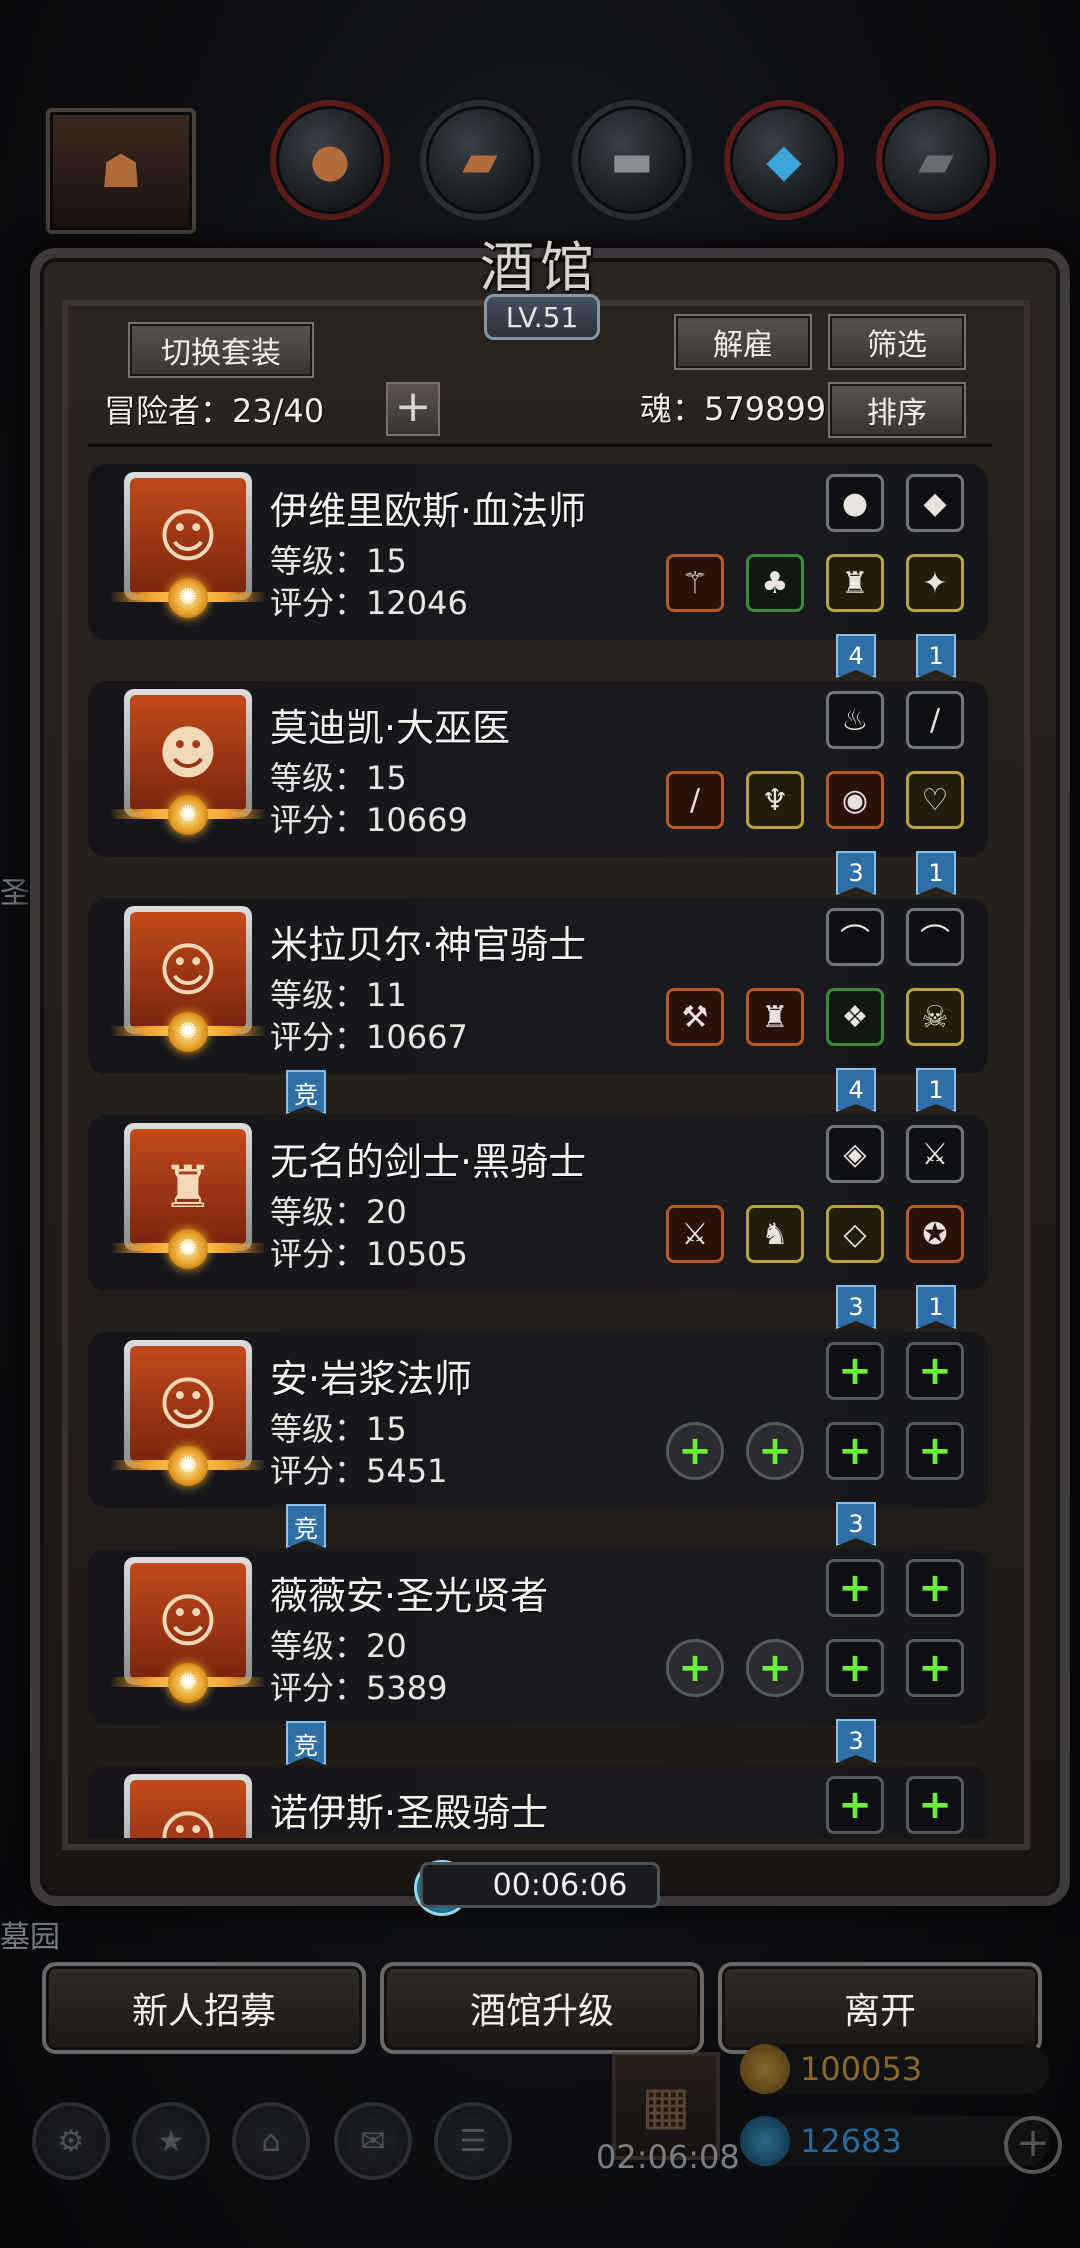 The width and height of the screenshot is (1080, 2248). What do you see at coordinates (775, 1234) in the screenshot?
I see `equipment-slot: ♞` at bounding box center [775, 1234].